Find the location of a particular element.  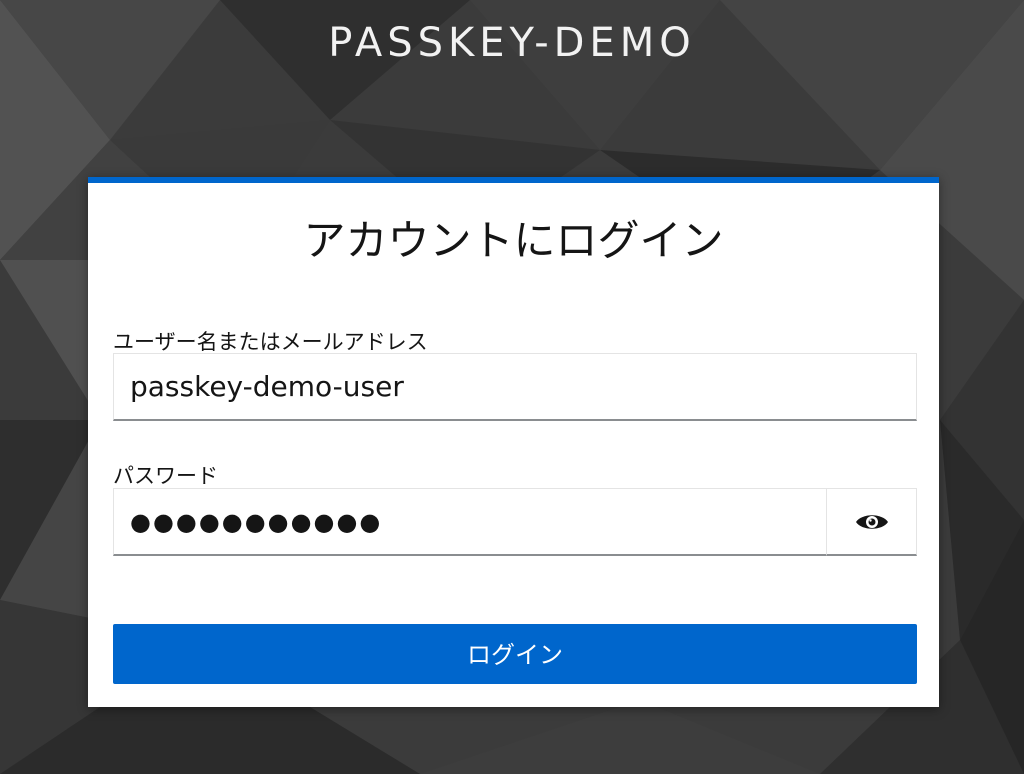

login-button: ログイン is located at coordinates (515, 654).